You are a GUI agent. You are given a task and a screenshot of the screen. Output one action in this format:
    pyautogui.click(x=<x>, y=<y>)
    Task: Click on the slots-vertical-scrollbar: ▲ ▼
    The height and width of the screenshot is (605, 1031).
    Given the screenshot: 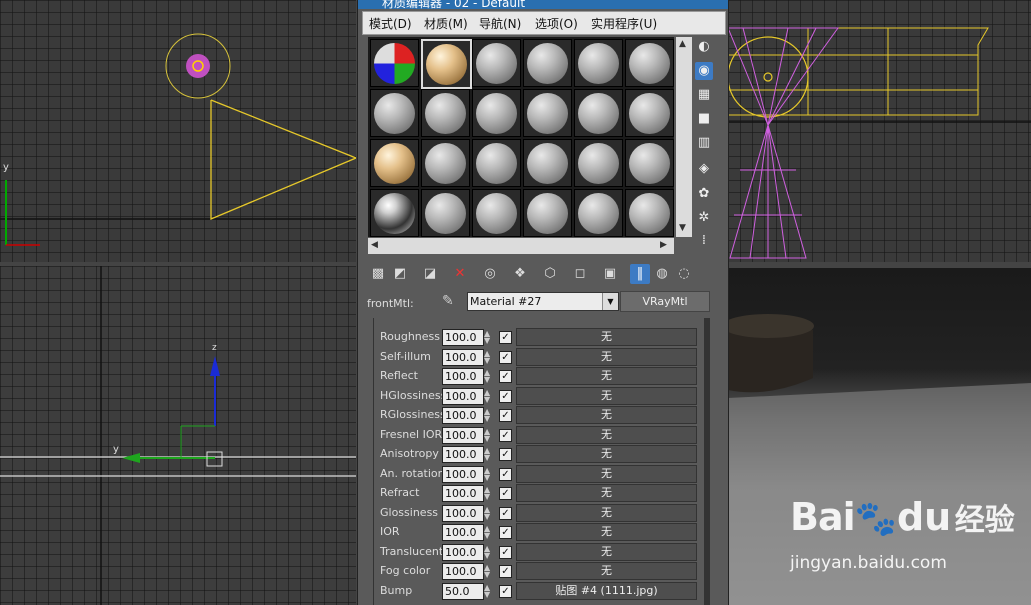 What is the action you would take?
    pyautogui.click(x=684, y=137)
    